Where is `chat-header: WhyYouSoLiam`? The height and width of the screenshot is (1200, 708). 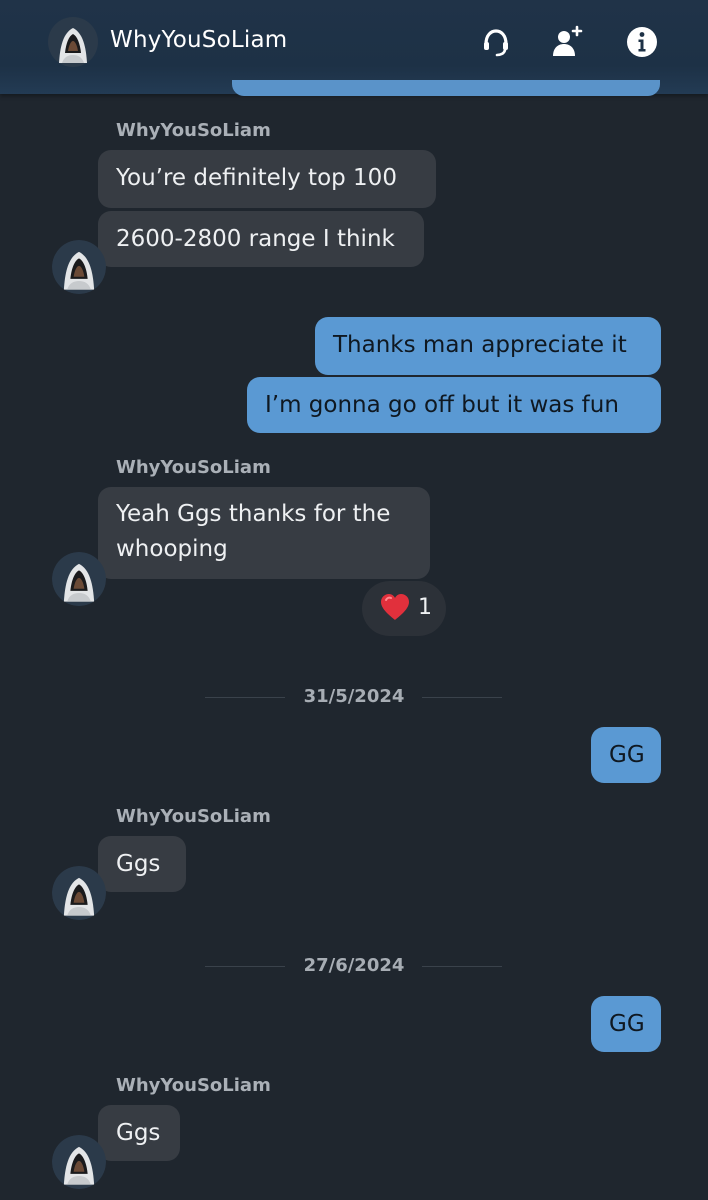 chat-header: WhyYouSoLiam is located at coordinates (354, 48).